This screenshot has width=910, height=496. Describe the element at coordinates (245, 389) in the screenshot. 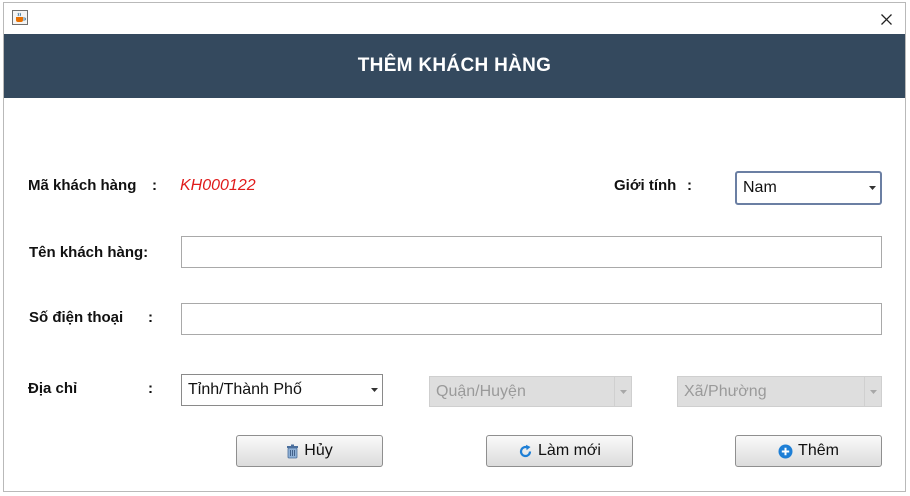

I see `province-selected-value: Tỉnh/Thành Phố` at that location.